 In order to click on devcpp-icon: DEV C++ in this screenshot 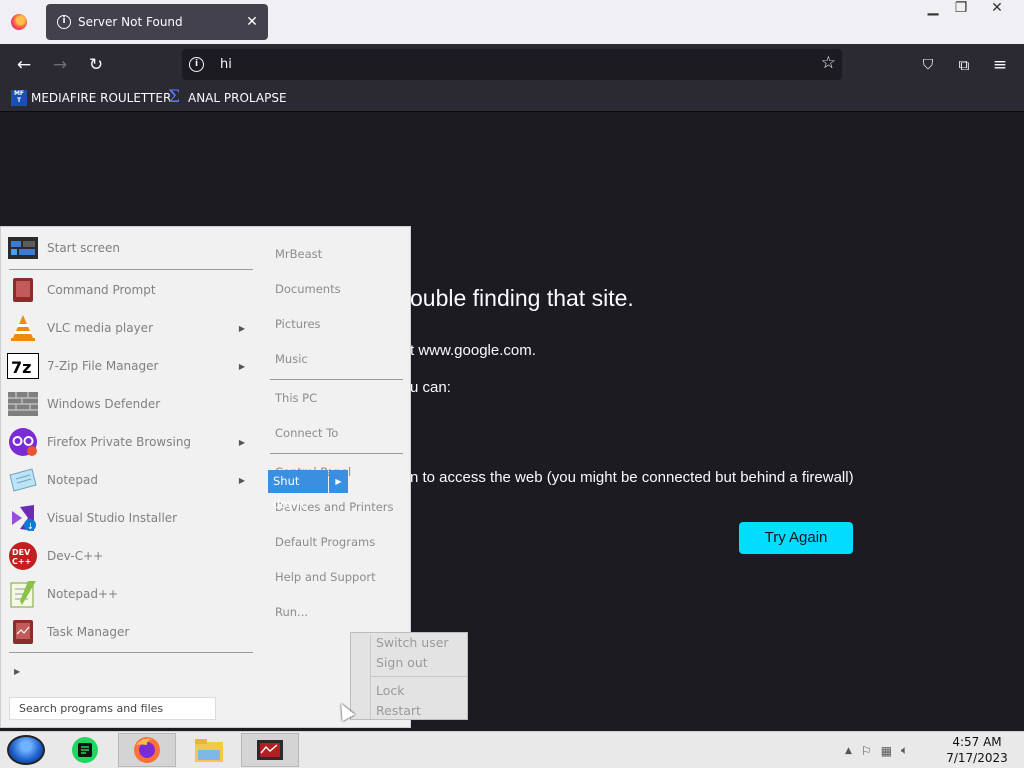, I will do `click(23, 556)`.